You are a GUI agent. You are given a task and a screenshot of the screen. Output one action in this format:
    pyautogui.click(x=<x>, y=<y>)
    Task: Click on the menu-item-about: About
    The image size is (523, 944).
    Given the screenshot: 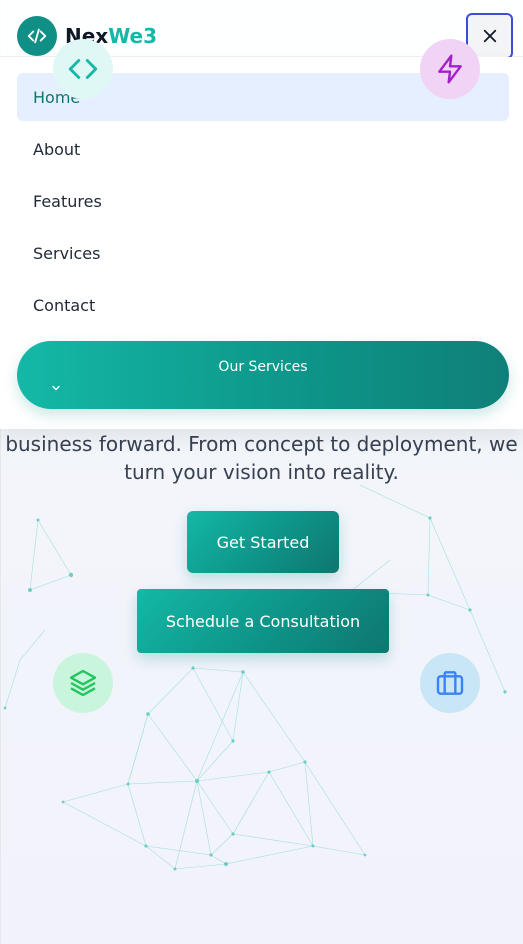 What is the action you would take?
    pyautogui.click(x=263, y=149)
    